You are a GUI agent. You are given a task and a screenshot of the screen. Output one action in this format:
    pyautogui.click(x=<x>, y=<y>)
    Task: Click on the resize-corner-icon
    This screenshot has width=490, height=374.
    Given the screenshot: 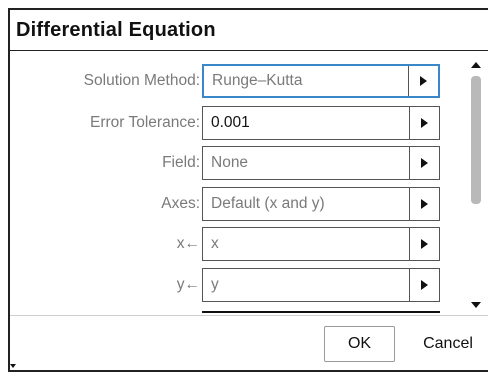 What is the action you would take?
    pyautogui.click(x=13, y=366)
    